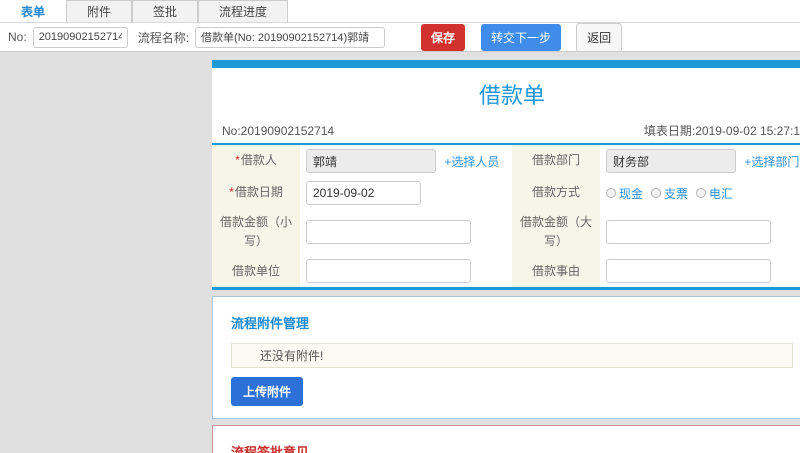 This screenshot has width=800, height=453. I want to click on next-step-button: 转交下一步, so click(521, 37).